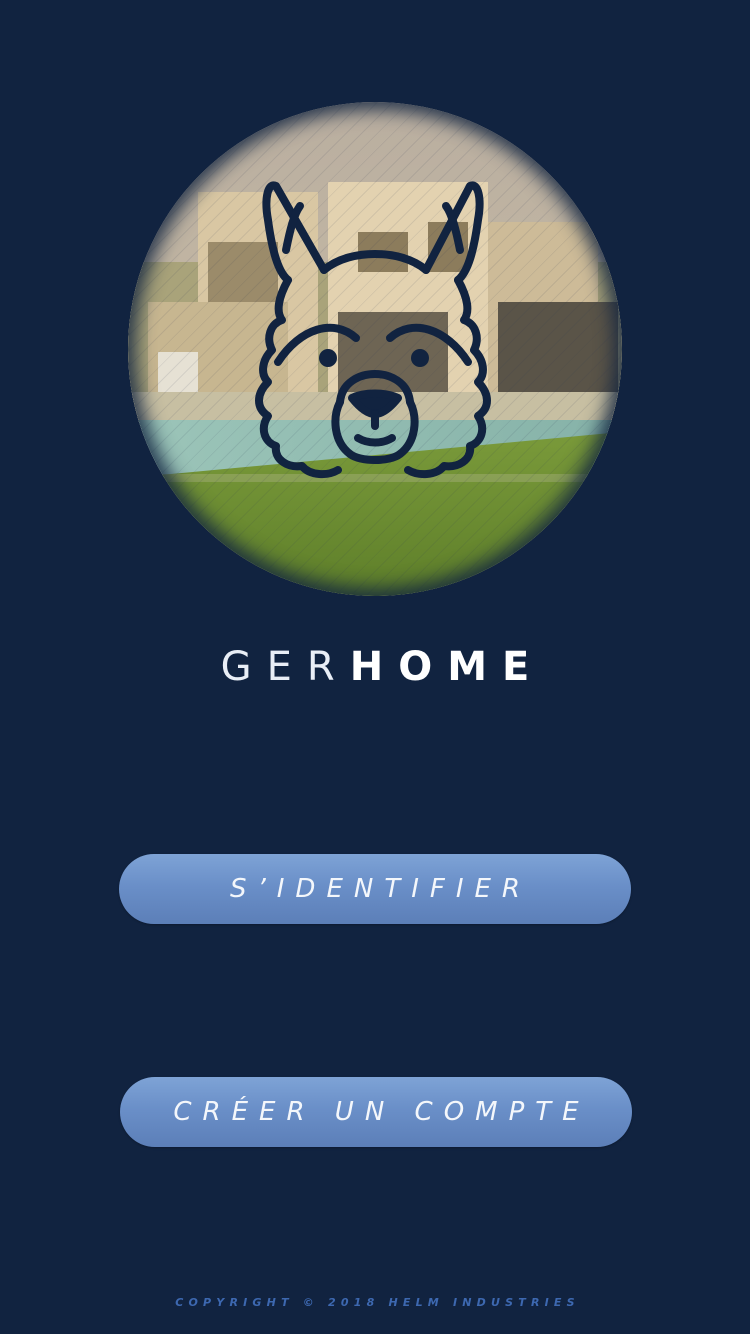 The width and height of the screenshot is (750, 1334). What do you see at coordinates (377, 1302) in the screenshot?
I see `copyright-text: COPYRIGHT © 2018 HELM INDUSTRIES` at bounding box center [377, 1302].